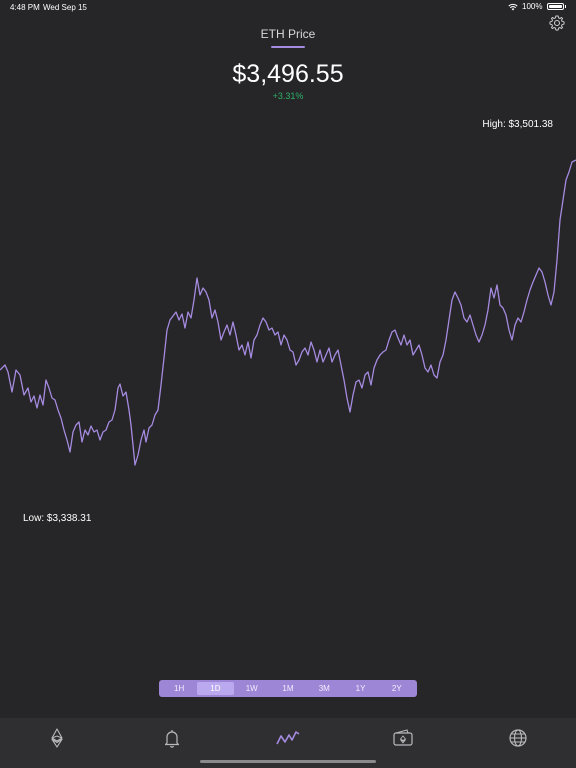 The width and height of the screenshot is (576, 768). I want to click on battery-icon, so click(555, 6).